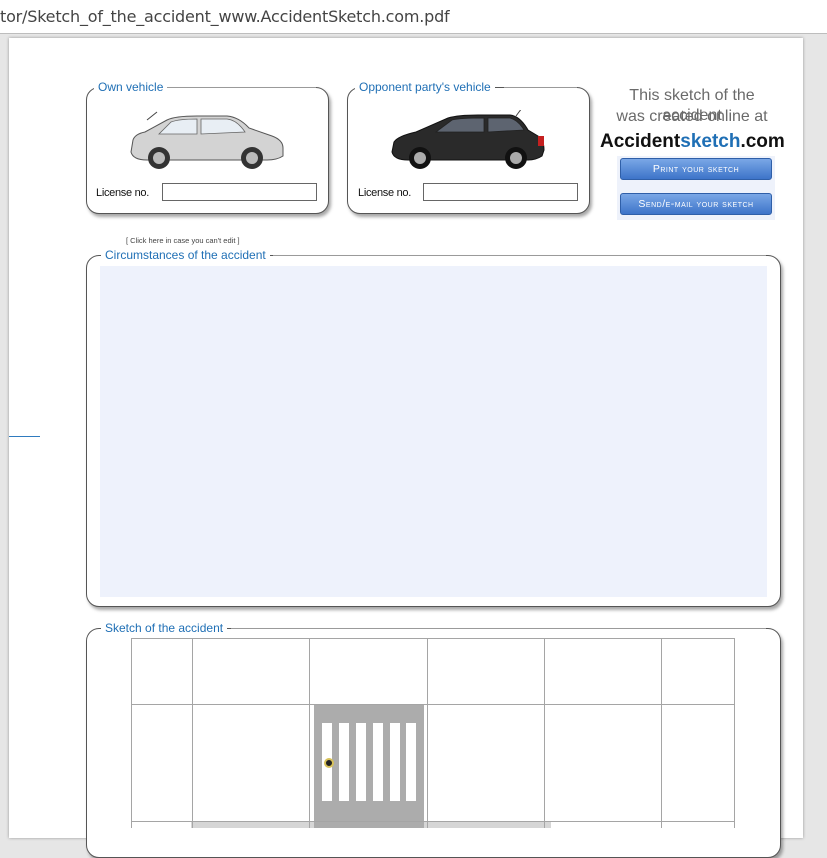  What do you see at coordinates (24, 436) in the screenshot?
I see `page-edge-marker` at bounding box center [24, 436].